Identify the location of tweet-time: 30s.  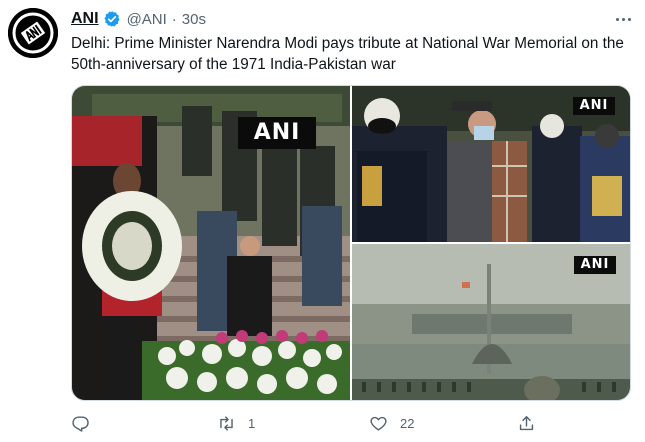
(194, 19).